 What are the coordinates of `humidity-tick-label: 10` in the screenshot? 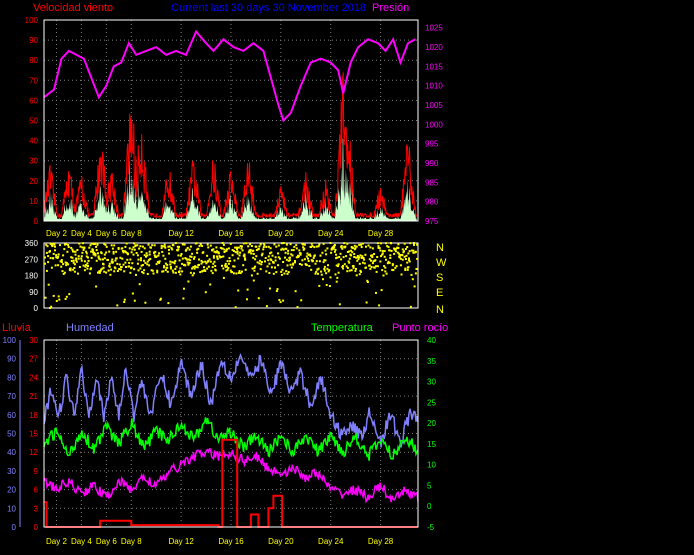 It's located at (11, 508).